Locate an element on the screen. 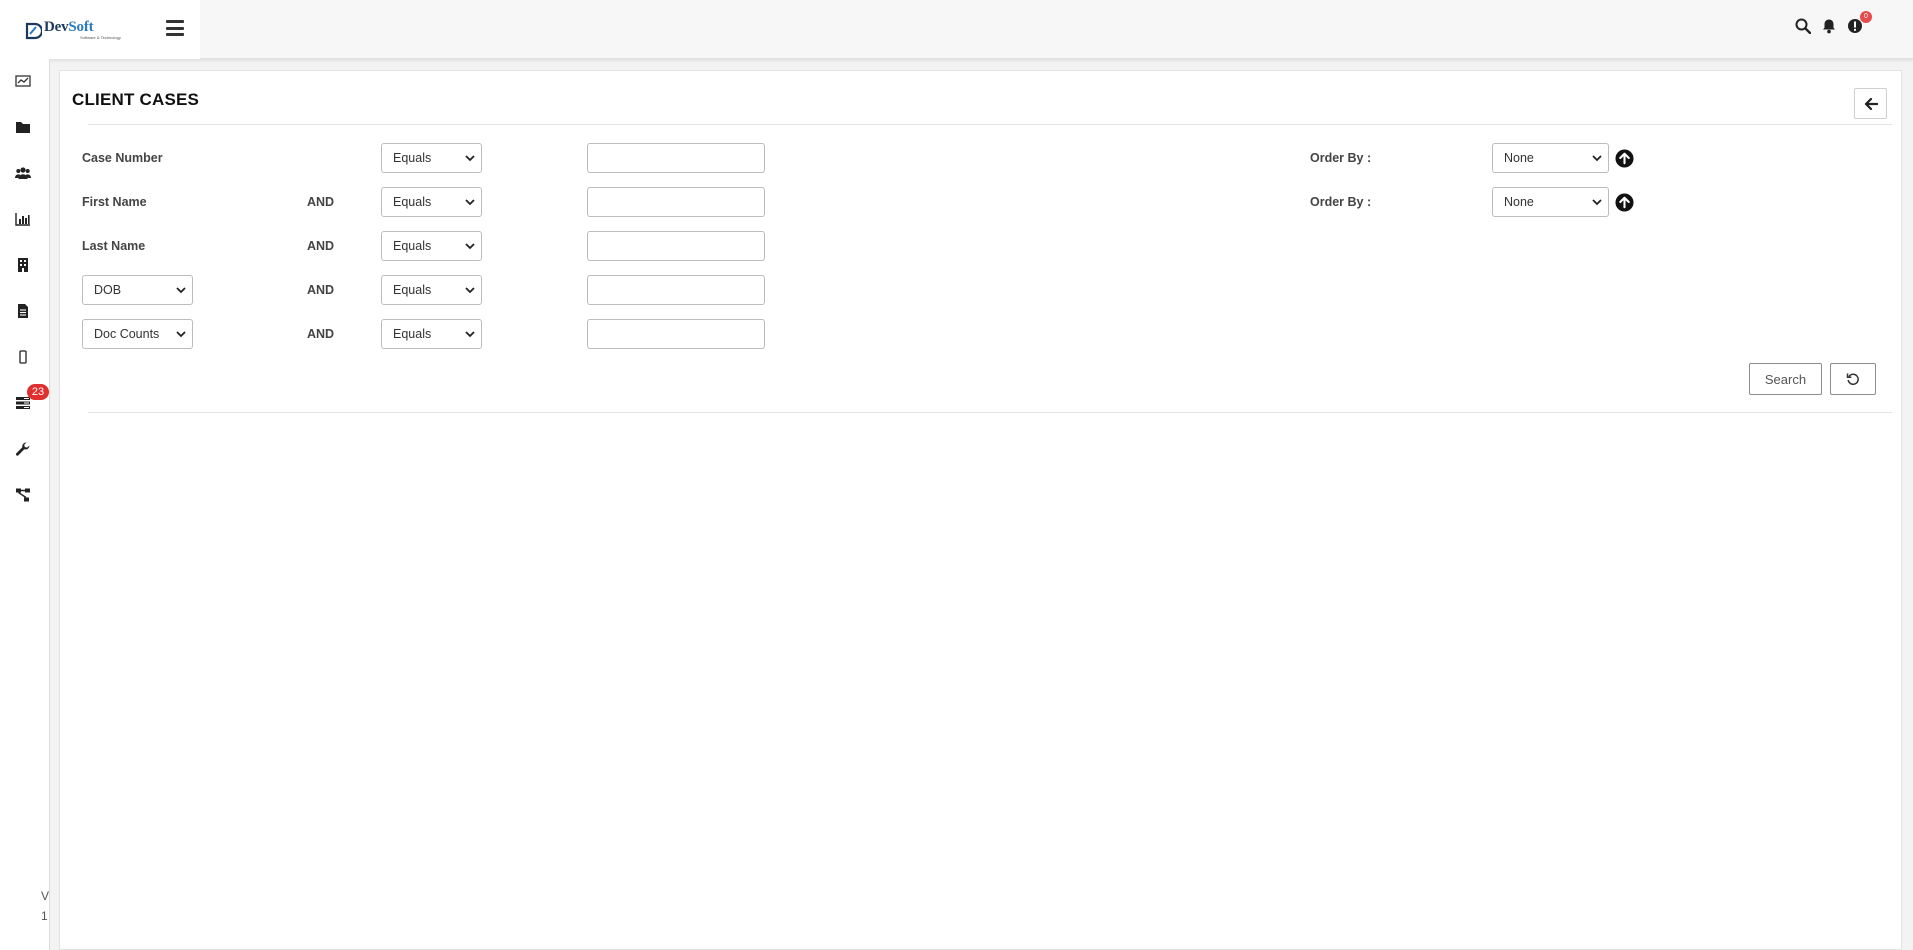 This screenshot has height=950, width=1913. operator-select-first-name: Equals is located at coordinates (431, 202).